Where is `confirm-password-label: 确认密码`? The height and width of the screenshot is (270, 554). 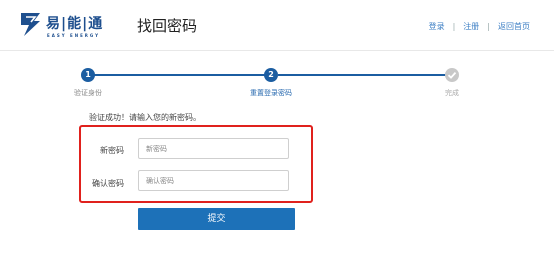 confirm-password-label: 确认密码 is located at coordinates (108, 183).